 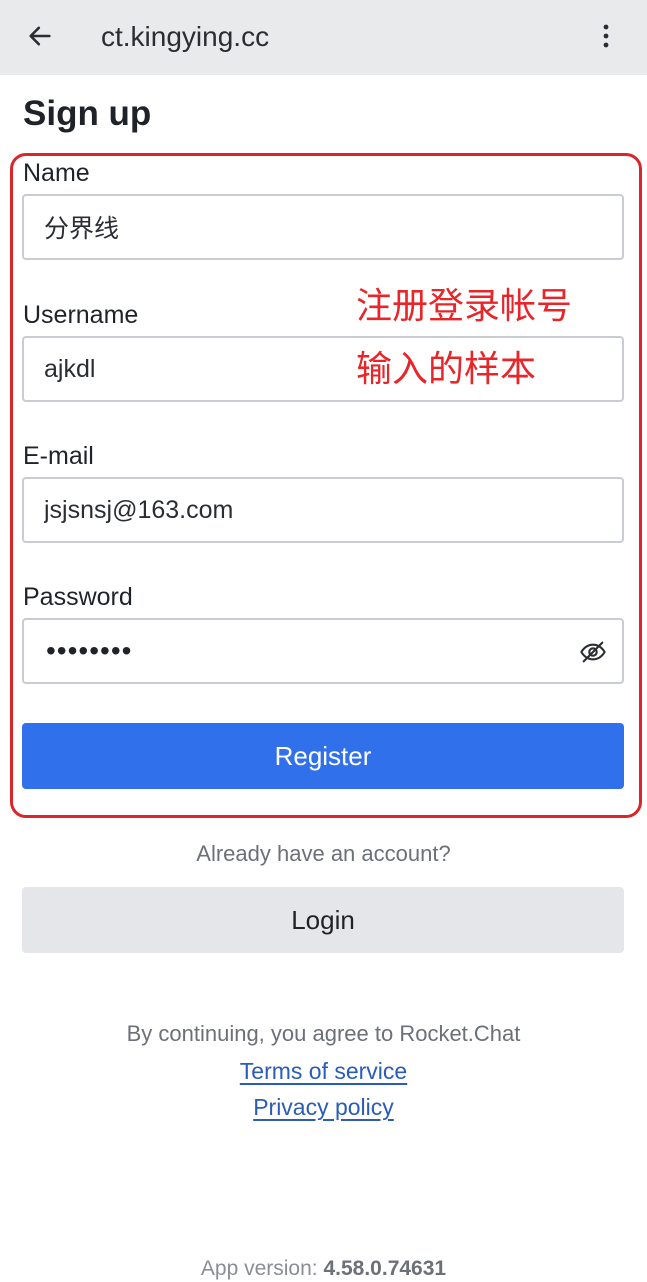 I want to click on eye-off-icon, so click(x=593, y=652).